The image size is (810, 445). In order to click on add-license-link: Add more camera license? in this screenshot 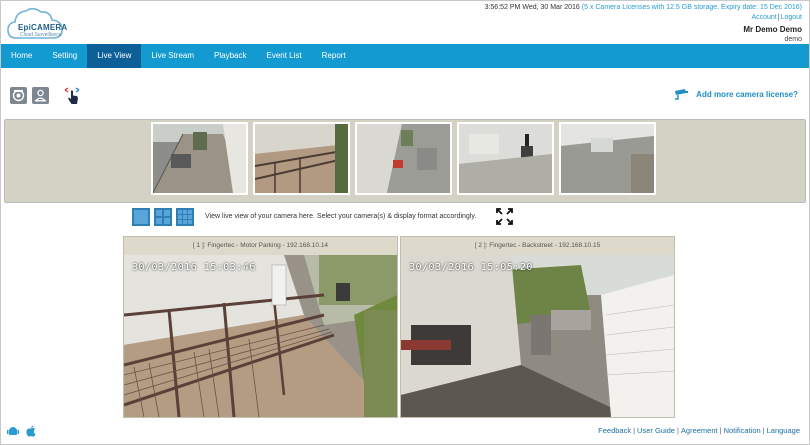, I will do `click(736, 94)`.